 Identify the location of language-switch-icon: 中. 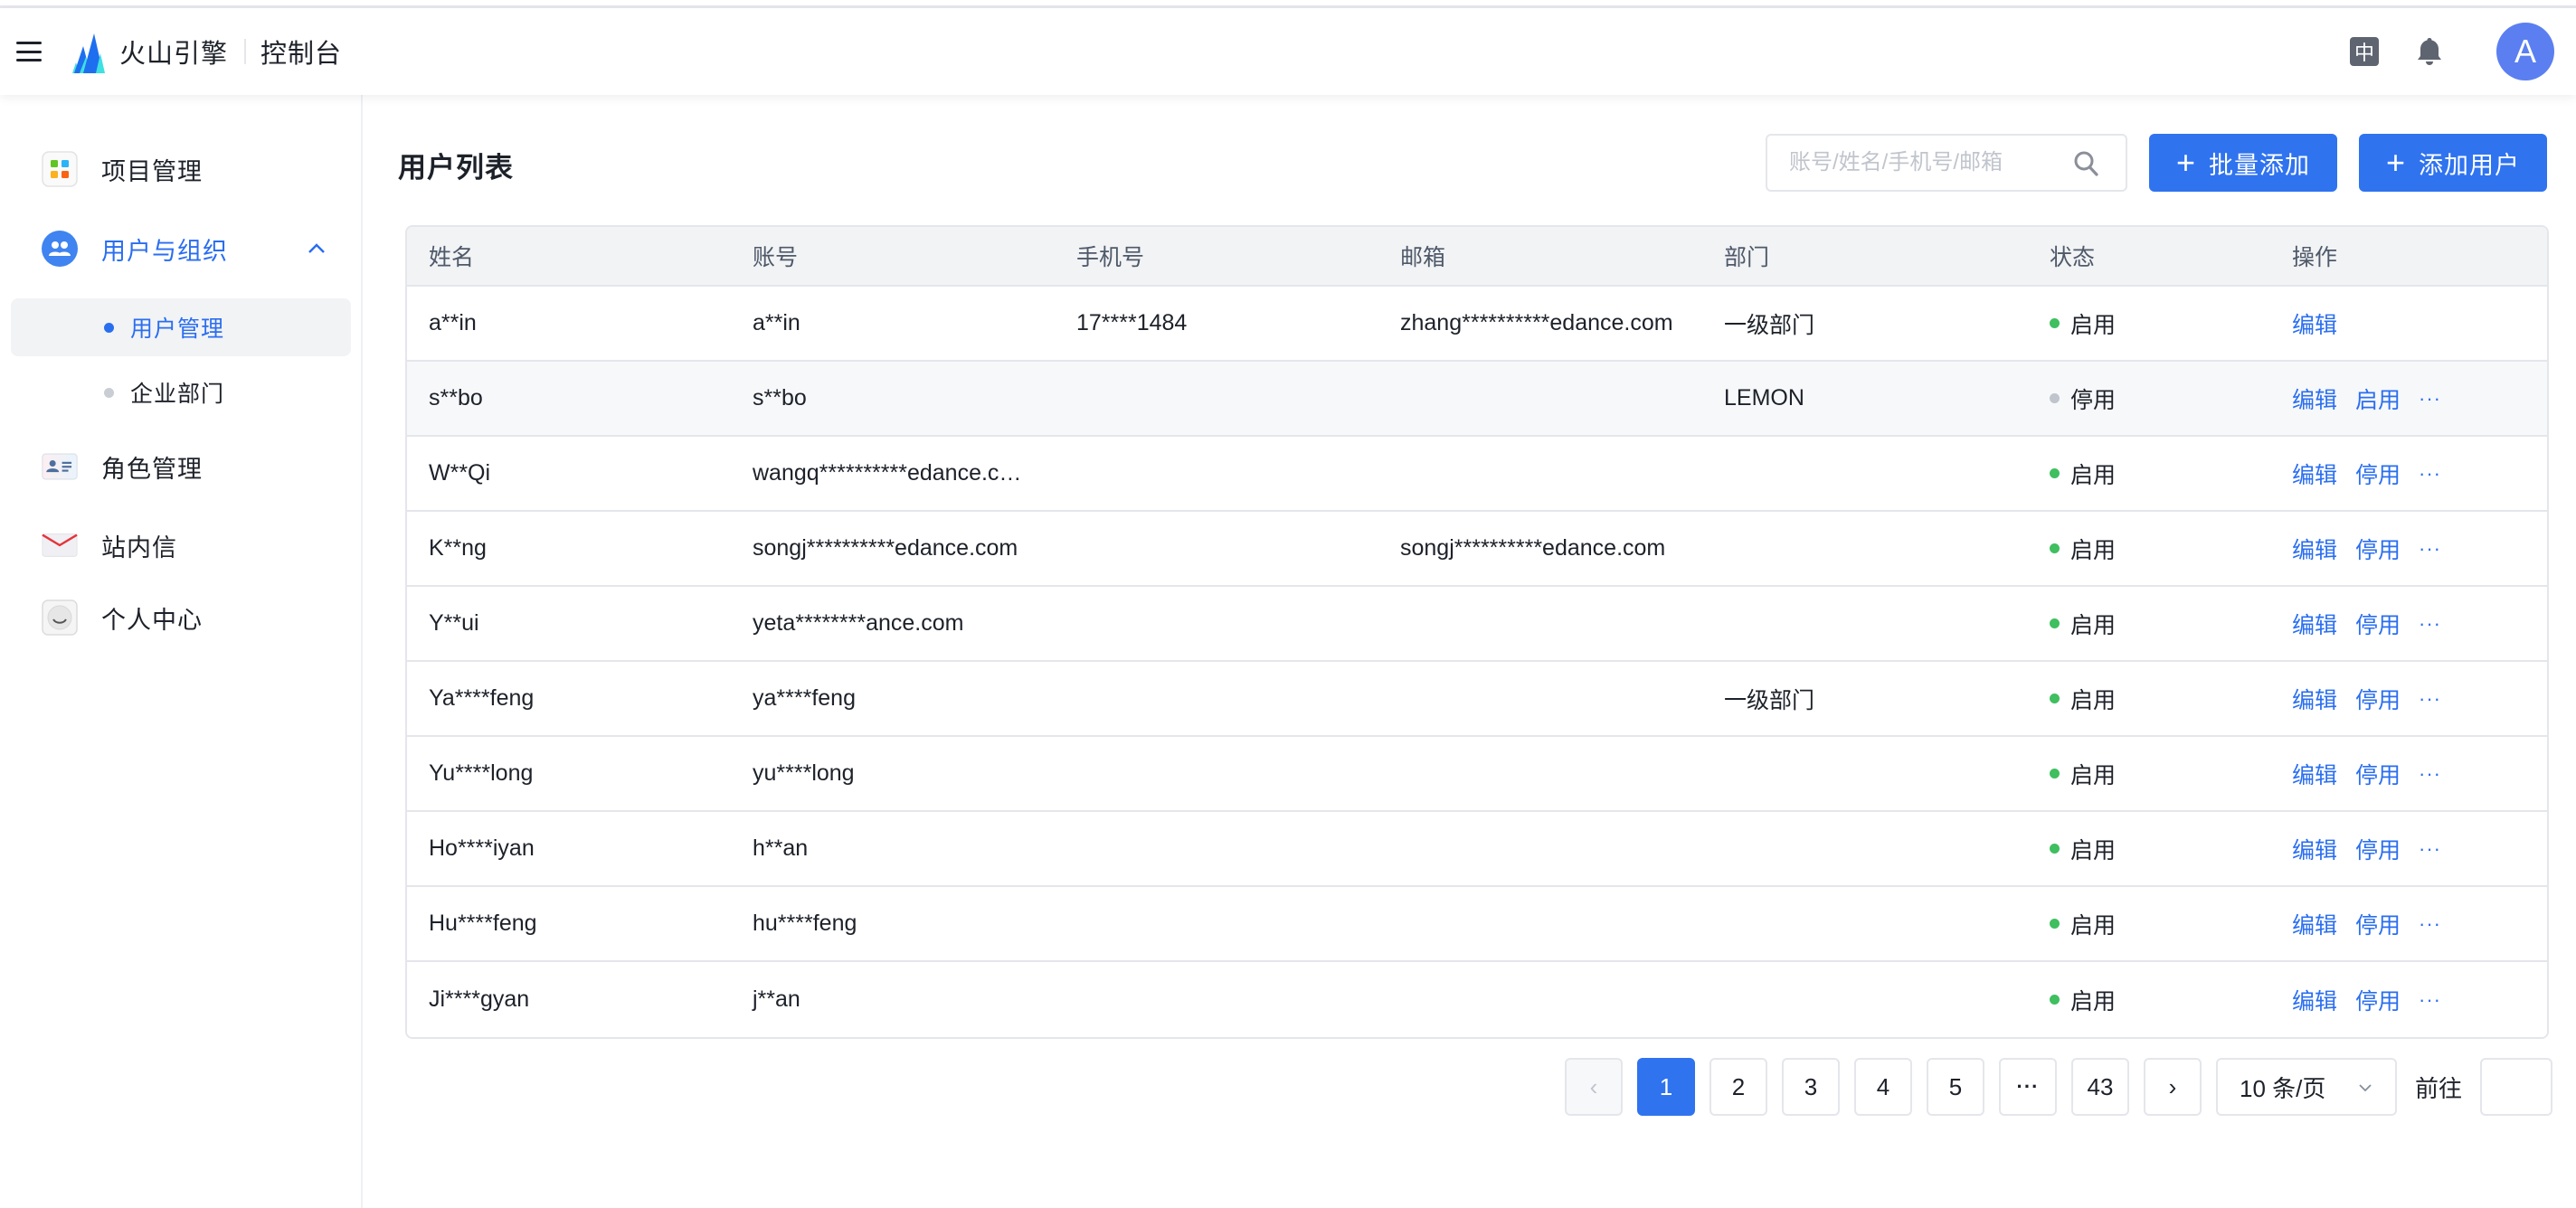
(2364, 52).